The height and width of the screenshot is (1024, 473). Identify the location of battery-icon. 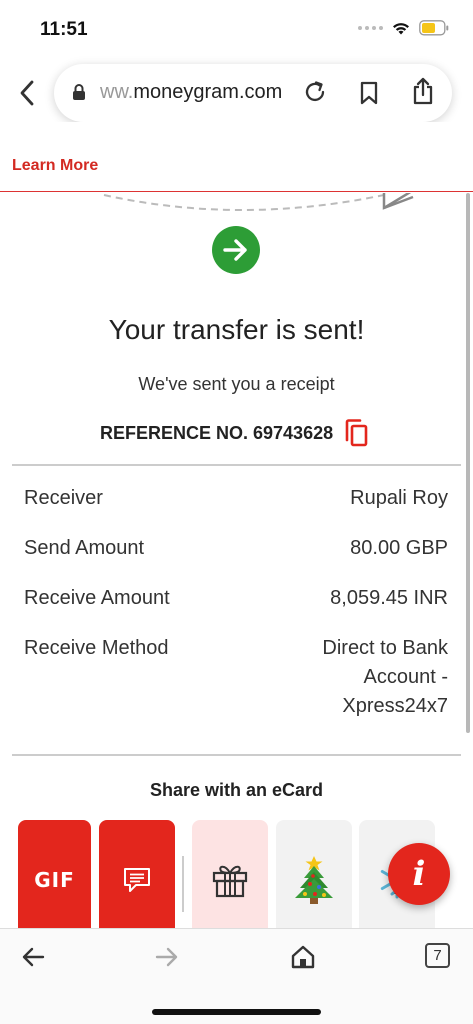
(434, 28).